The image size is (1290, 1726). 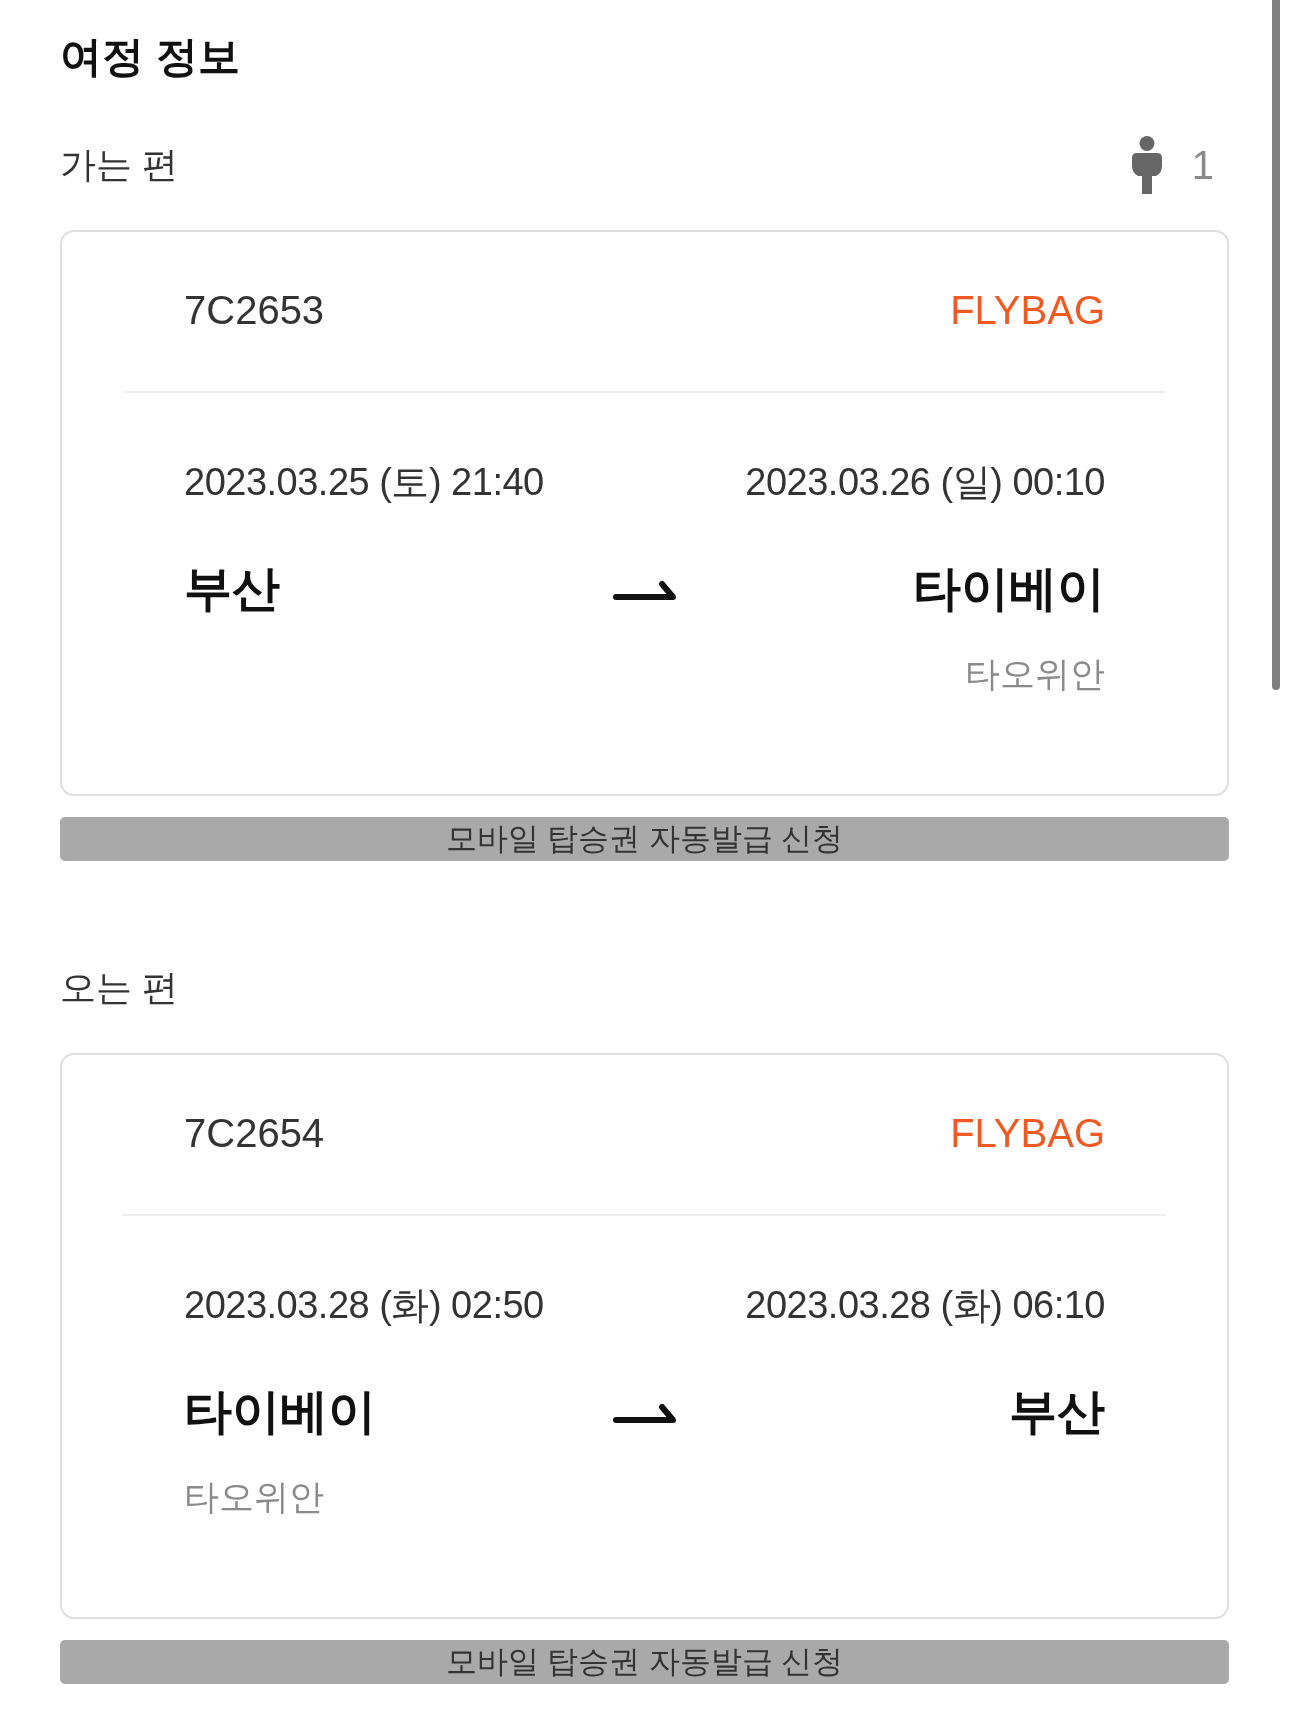 What do you see at coordinates (280, 1412) in the screenshot?
I see `departure-city: 타이베이` at bounding box center [280, 1412].